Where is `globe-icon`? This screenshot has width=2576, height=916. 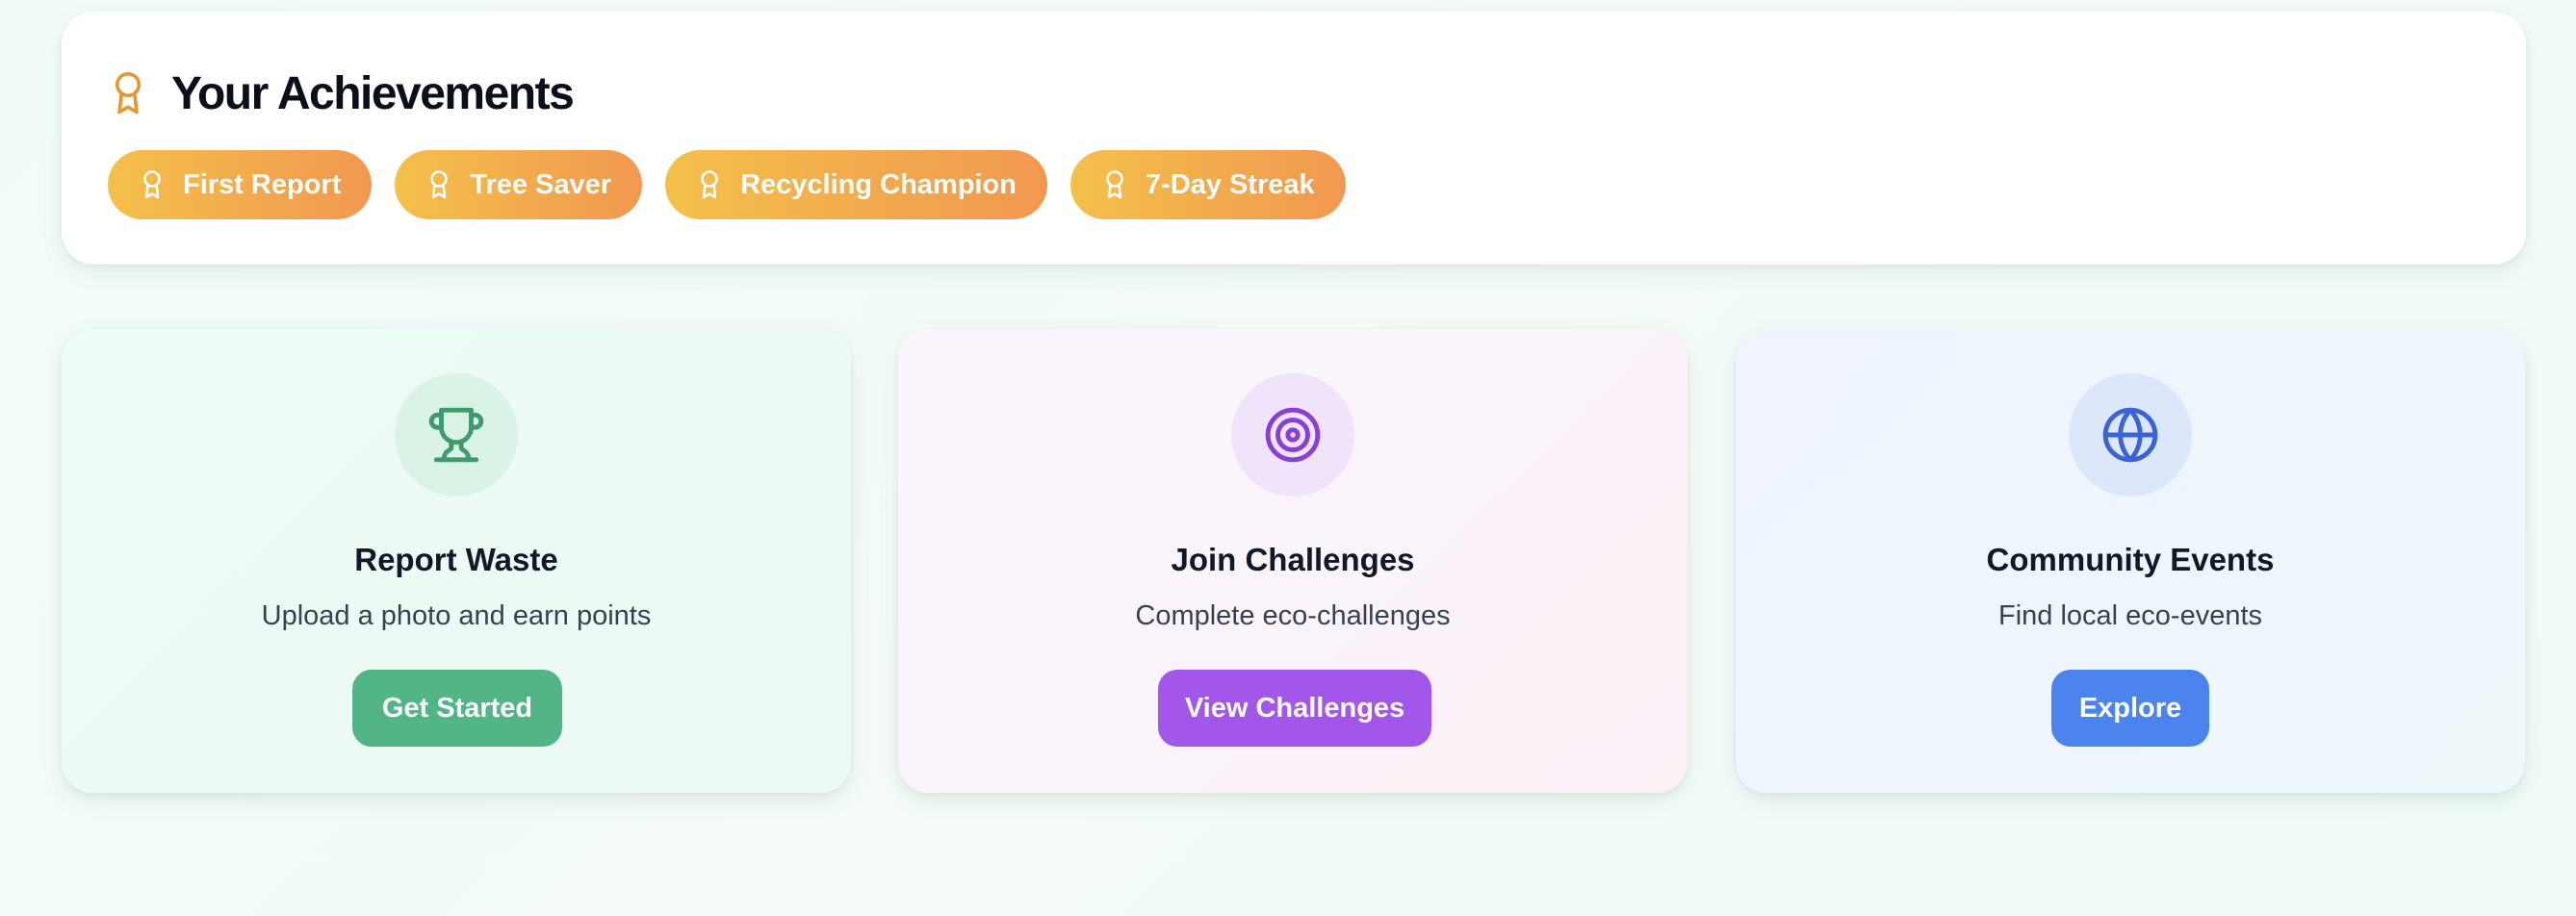
globe-icon is located at coordinates (2130, 435).